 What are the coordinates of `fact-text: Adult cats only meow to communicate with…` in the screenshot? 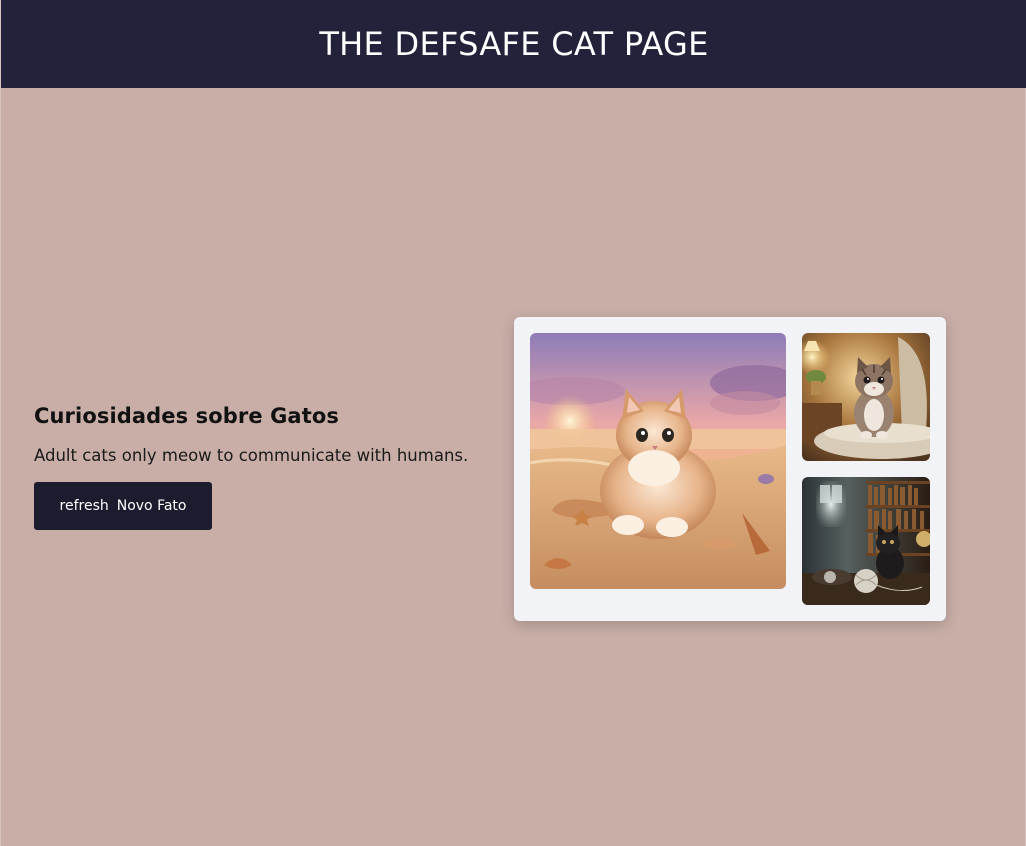 It's located at (251, 455).